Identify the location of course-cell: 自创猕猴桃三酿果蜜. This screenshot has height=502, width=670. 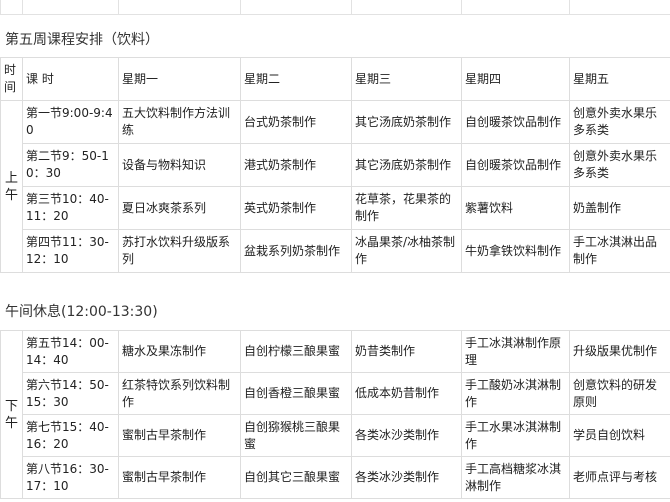
(296, 435).